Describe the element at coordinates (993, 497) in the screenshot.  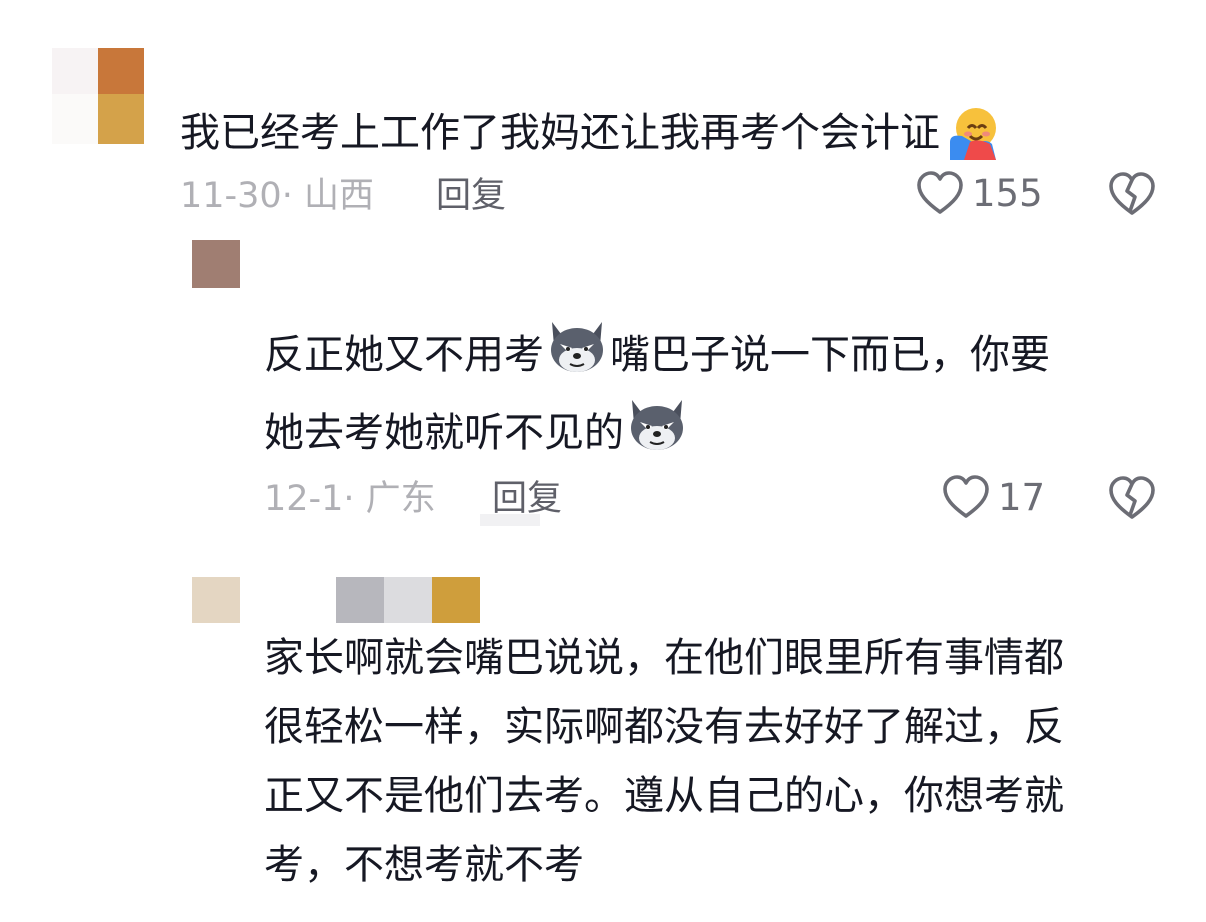
I see `like-button: 17` at that location.